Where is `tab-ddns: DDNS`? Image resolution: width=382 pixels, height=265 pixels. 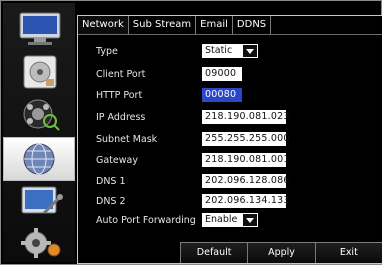 tab-ddns: DDNS is located at coordinates (252, 25).